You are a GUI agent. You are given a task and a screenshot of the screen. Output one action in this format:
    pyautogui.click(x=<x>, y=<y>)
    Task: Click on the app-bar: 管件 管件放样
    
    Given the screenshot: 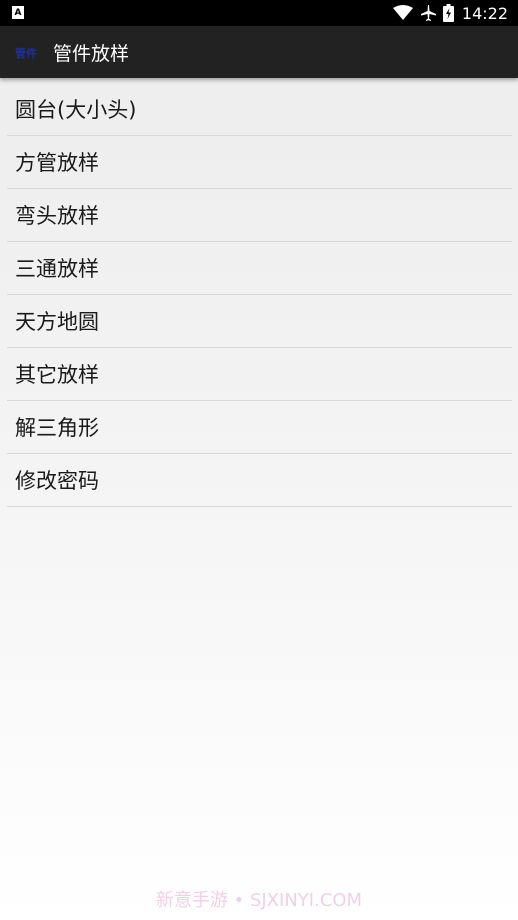 What is the action you would take?
    pyautogui.click(x=259, y=52)
    